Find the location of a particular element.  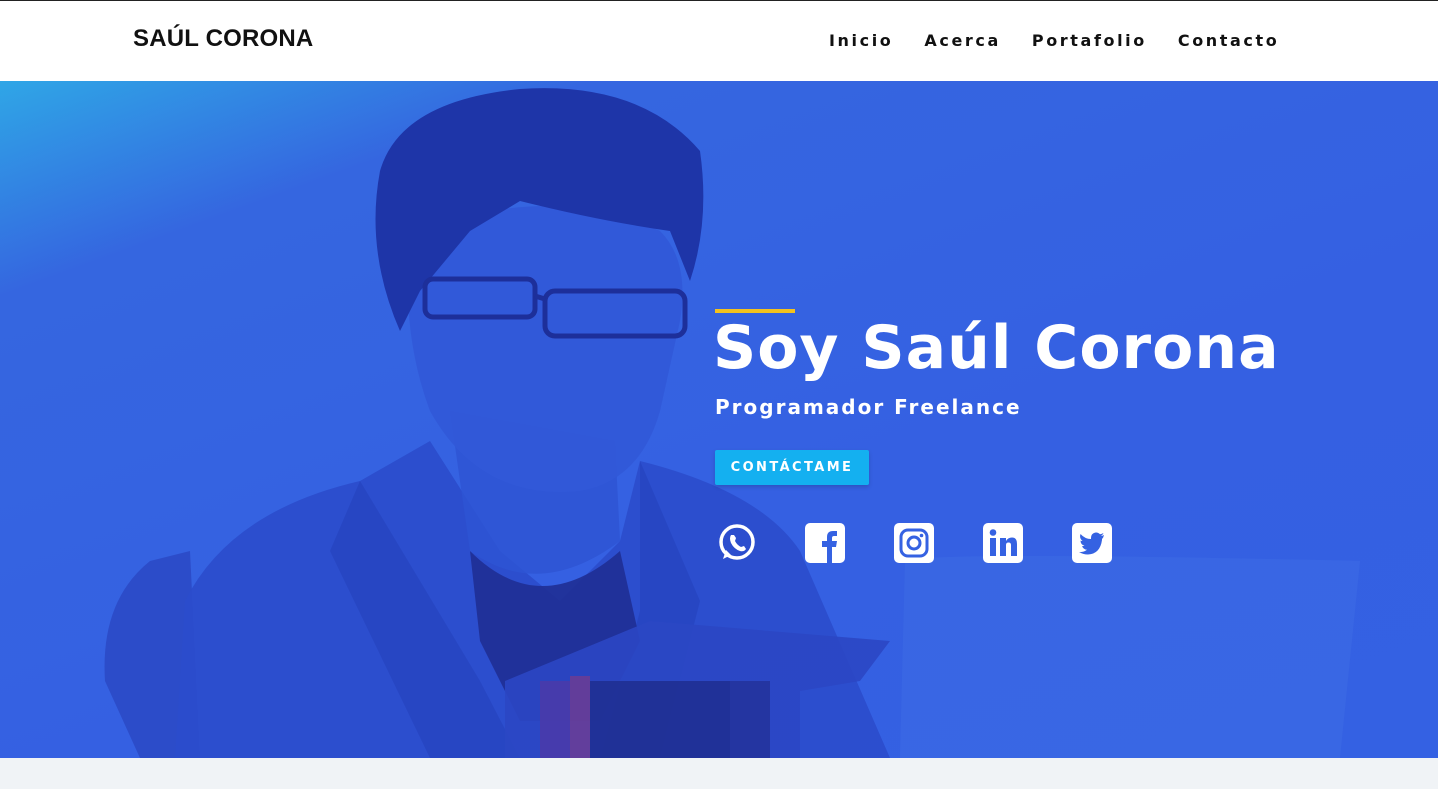

linkedin-icon is located at coordinates (1003, 543).